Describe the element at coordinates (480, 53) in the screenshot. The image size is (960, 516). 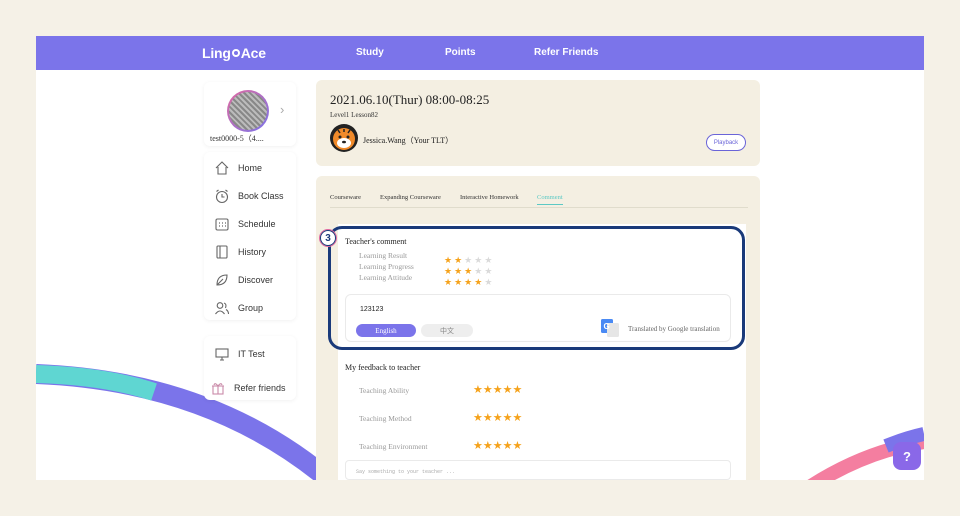
I see `top-nav-bar: Ling Ace Study Points Refer Friends` at that location.